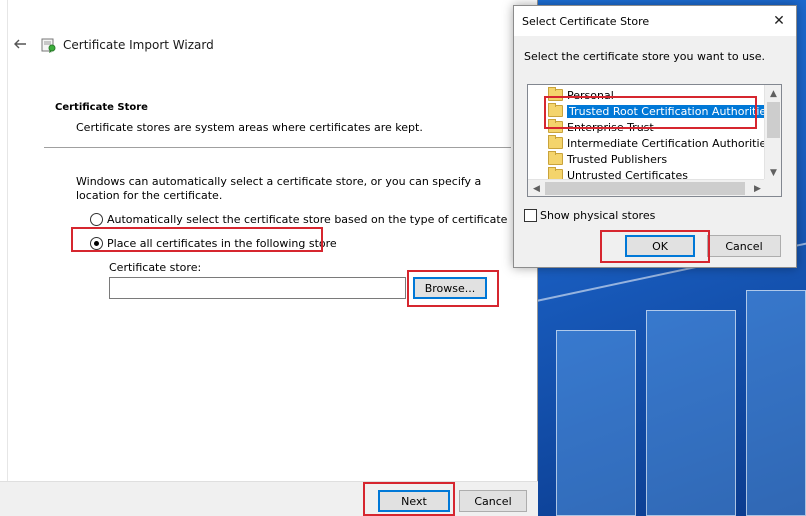 This screenshot has width=806, height=516. I want to click on scroll-left-icon: ◀, so click(536, 188).